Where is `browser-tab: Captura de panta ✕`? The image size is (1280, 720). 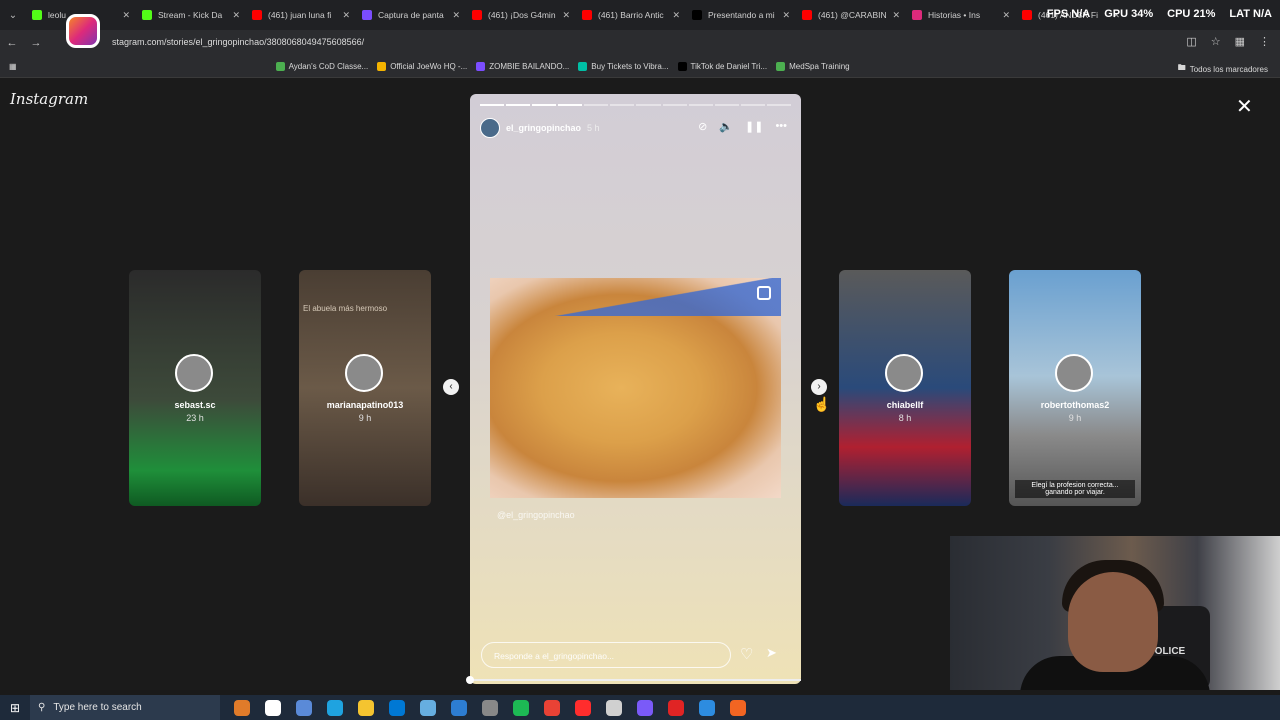 browser-tab: Captura de panta ✕ is located at coordinates (411, 15).